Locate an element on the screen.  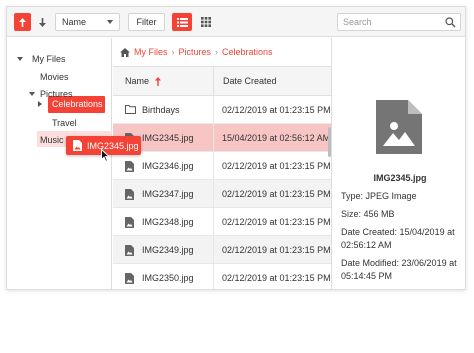
grid-view-icon is located at coordinates (206, 22).